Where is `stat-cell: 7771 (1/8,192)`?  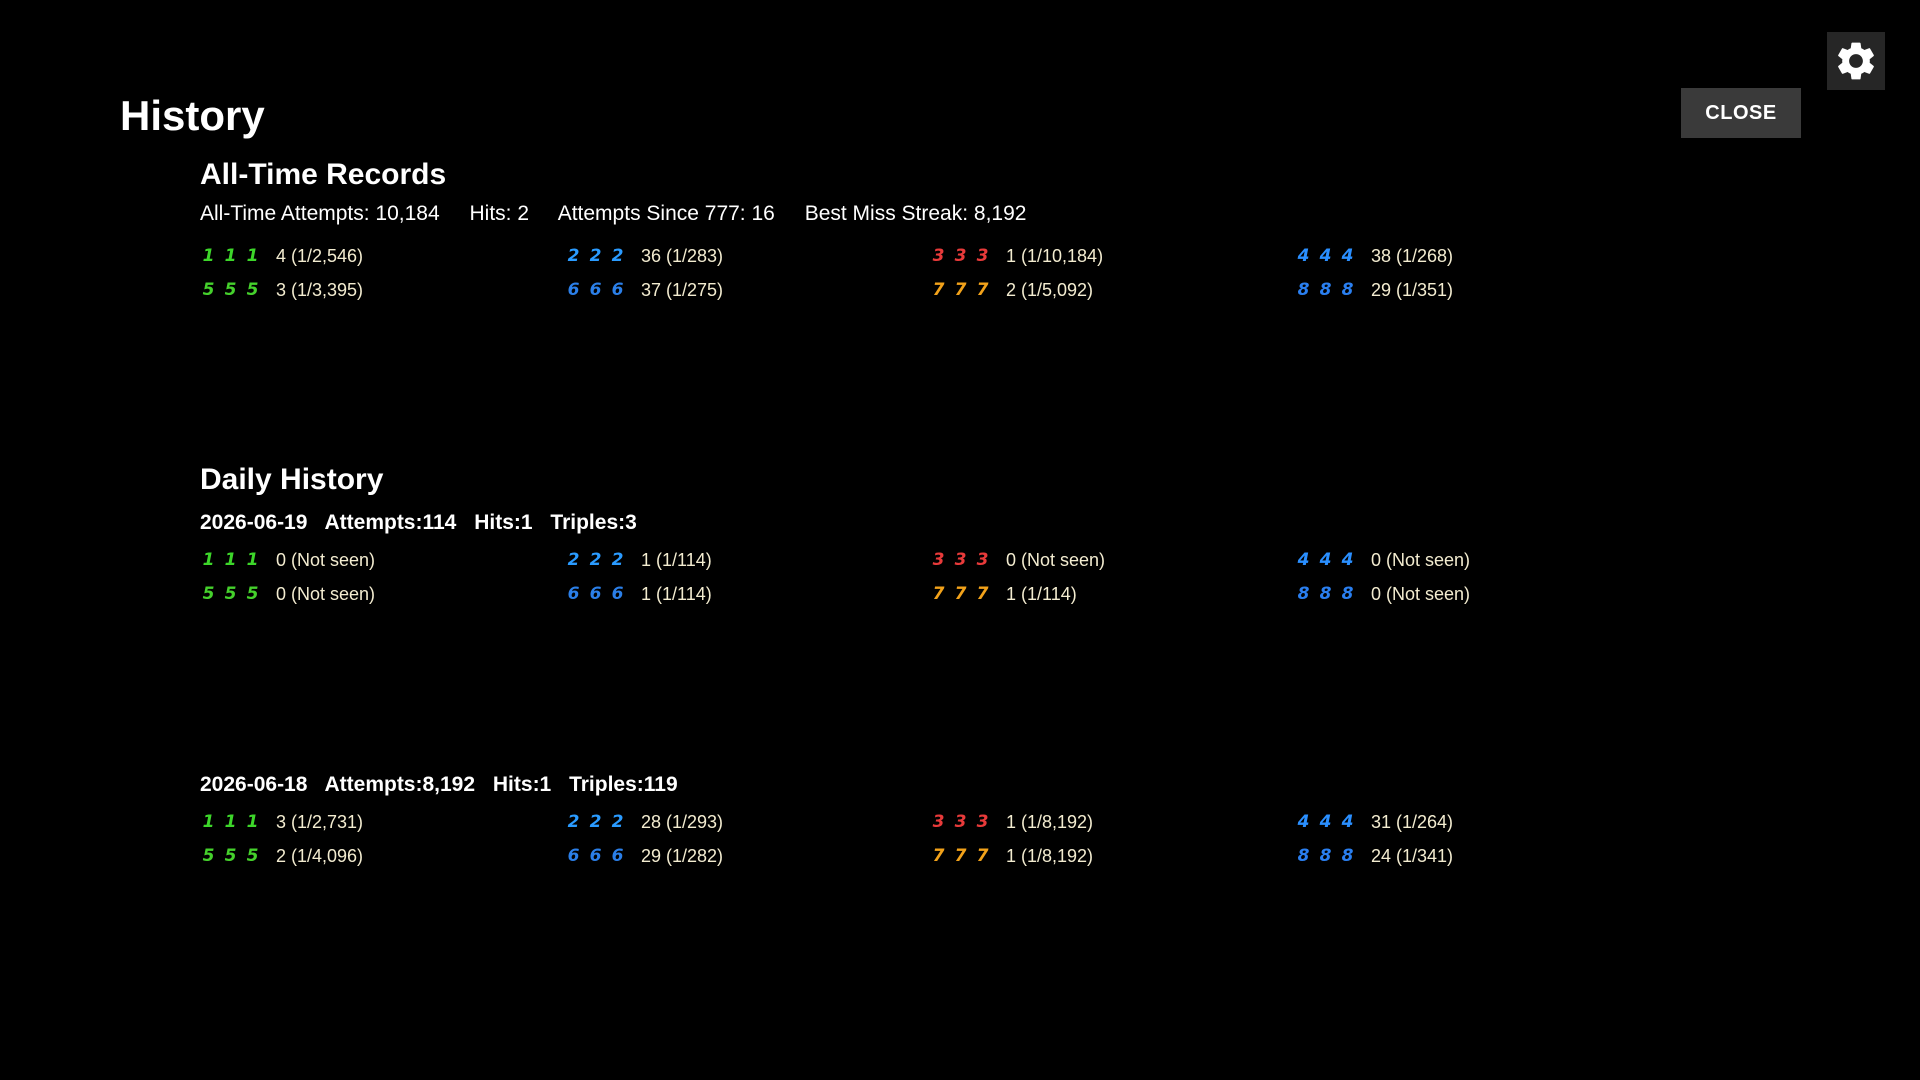
stat-cell: 7771 (1/8,192) is located at coordinates (1011, 856).